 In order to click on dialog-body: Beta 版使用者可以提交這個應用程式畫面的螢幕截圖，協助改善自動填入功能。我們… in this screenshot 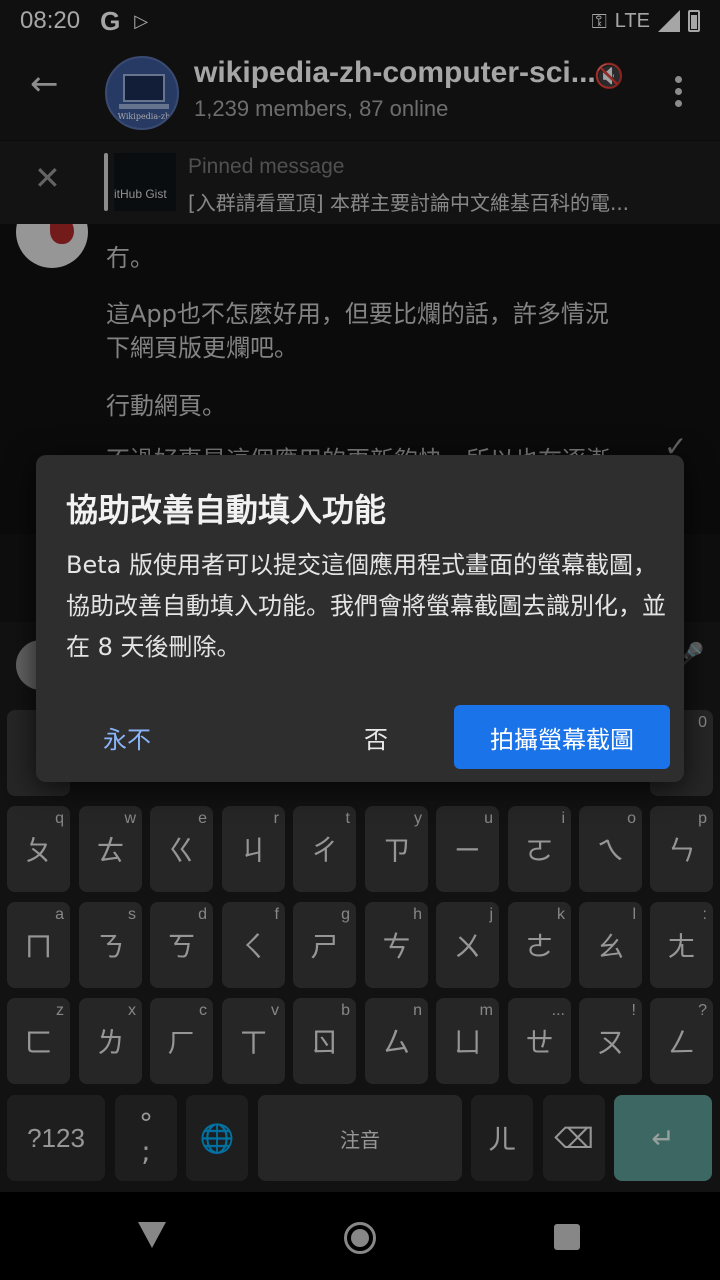, I will do `click(366, 606)`.